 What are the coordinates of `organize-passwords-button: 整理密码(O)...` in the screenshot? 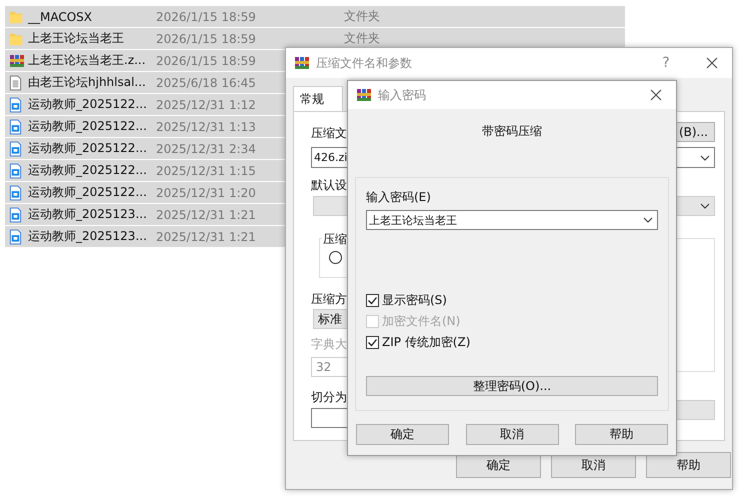 It's located at (512, 386).